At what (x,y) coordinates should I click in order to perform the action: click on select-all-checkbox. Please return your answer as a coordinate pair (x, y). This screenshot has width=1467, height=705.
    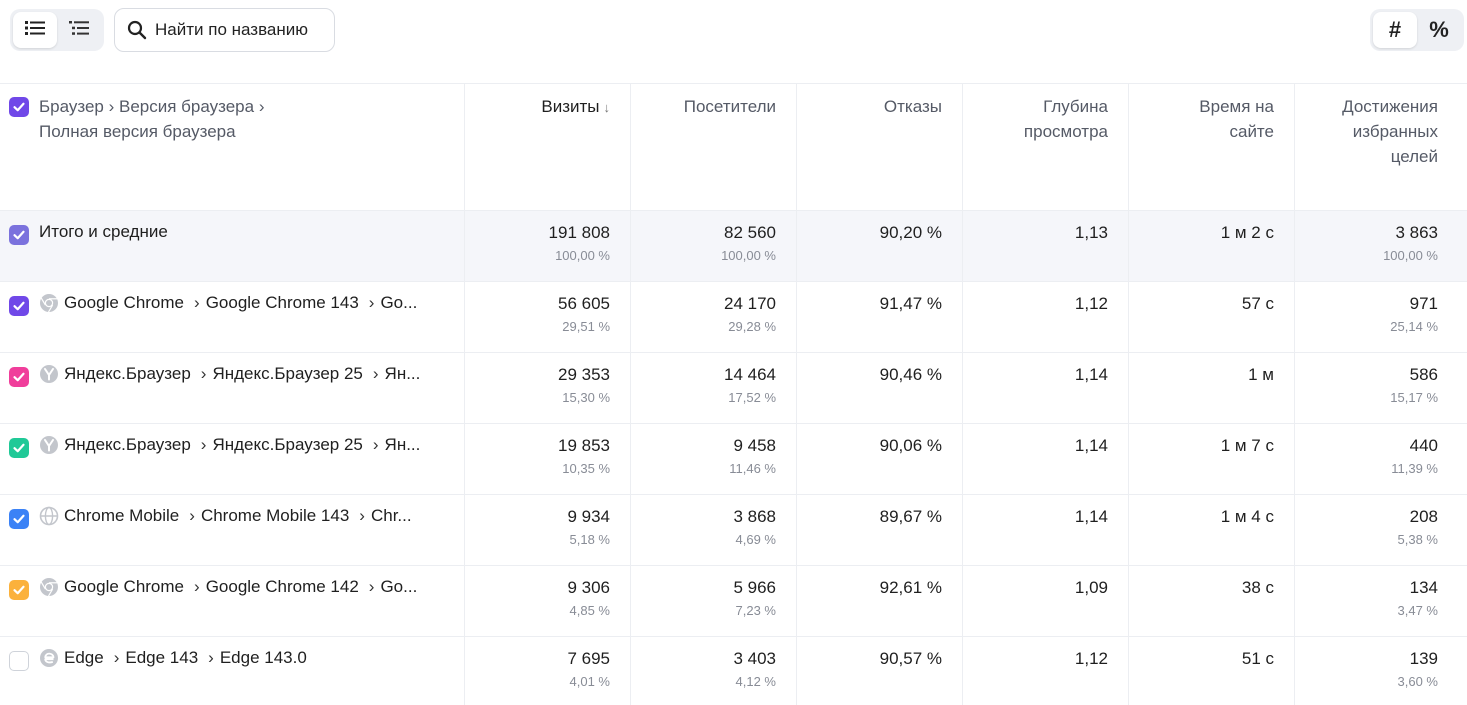
    Looking at the image, I should click on (19, 107).